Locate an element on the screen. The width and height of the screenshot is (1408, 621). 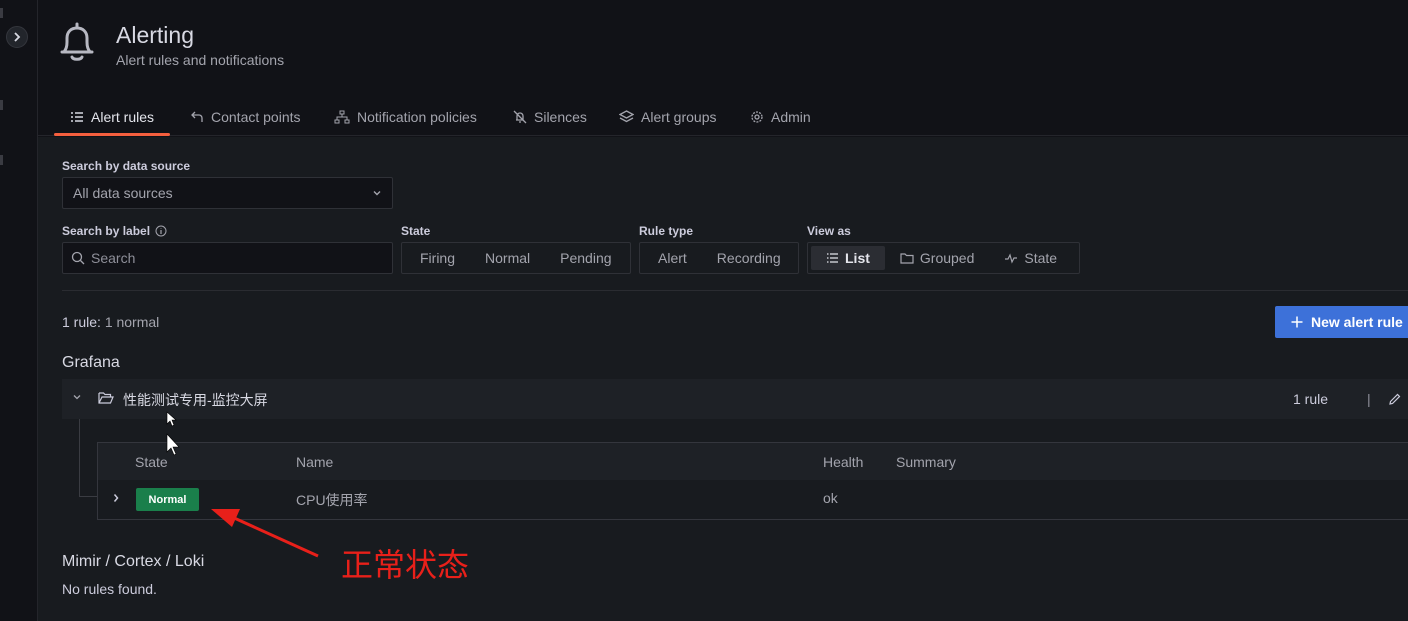
bell-slash-icon is located at coordinates (520, 117).